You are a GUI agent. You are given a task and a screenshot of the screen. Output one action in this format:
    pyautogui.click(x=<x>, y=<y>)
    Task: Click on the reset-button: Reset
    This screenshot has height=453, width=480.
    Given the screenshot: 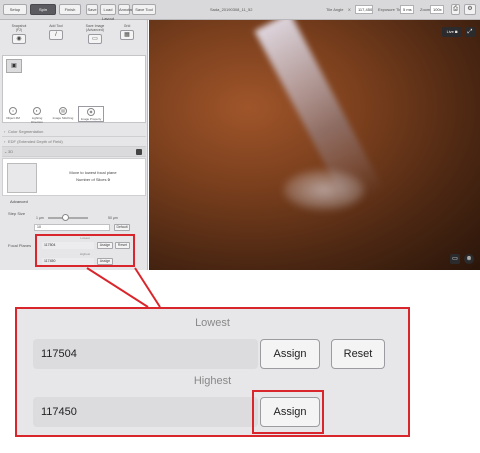 What is the action you would take?
    pyautogui.click(x=358, y=354)
    